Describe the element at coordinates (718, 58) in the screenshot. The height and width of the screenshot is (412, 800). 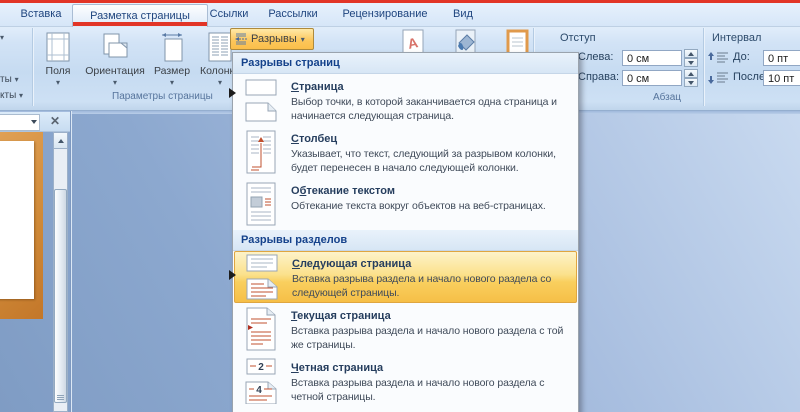
I see `spacing-before-icon` at that location.